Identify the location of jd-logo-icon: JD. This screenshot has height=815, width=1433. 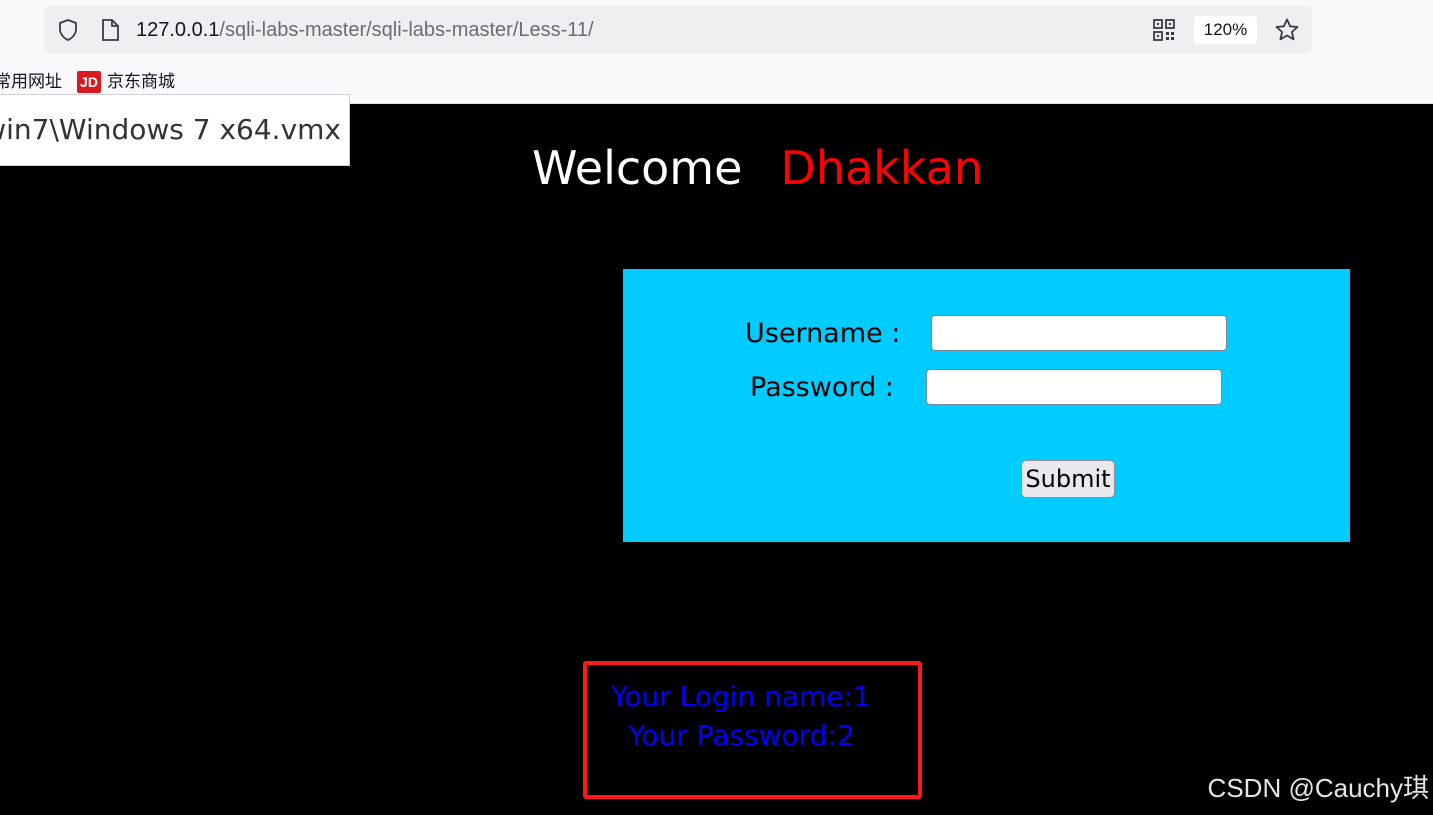
(89, 82).